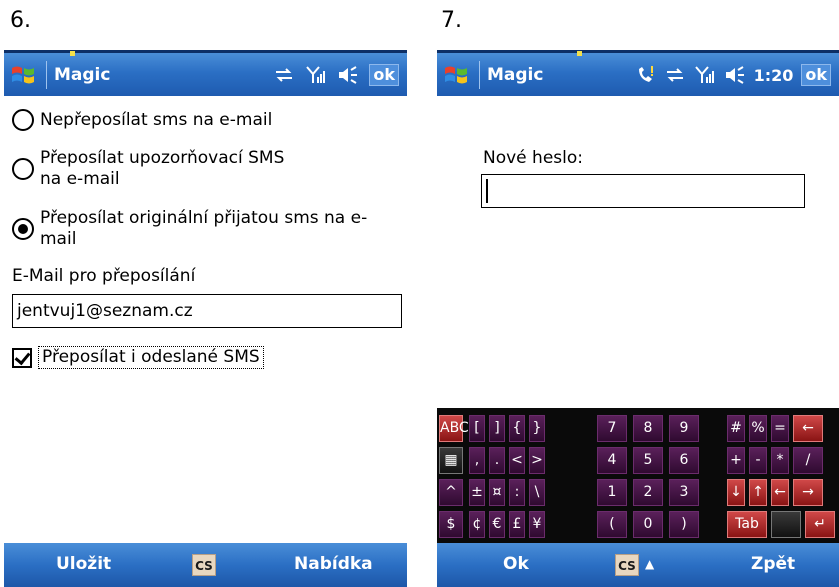 The height and width of the screenshot is (587, 839). I want to click on keyboard-key-r2c6: 2, so click(648, 492).